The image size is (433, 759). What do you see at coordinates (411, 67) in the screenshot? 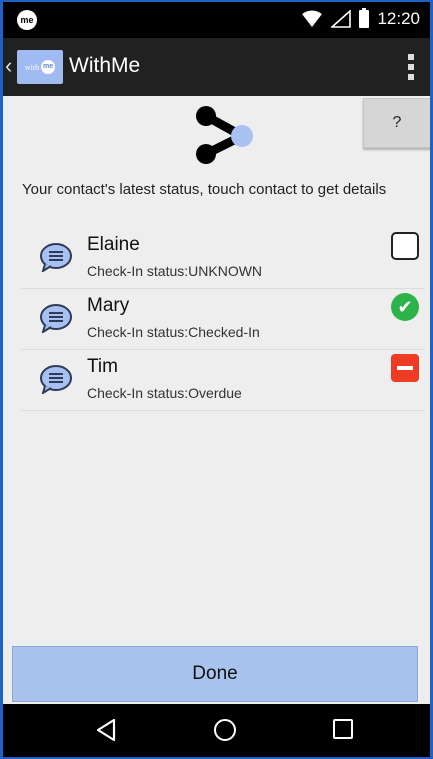
I see `overflow-menu-icon` at bounding box center [411, 67].